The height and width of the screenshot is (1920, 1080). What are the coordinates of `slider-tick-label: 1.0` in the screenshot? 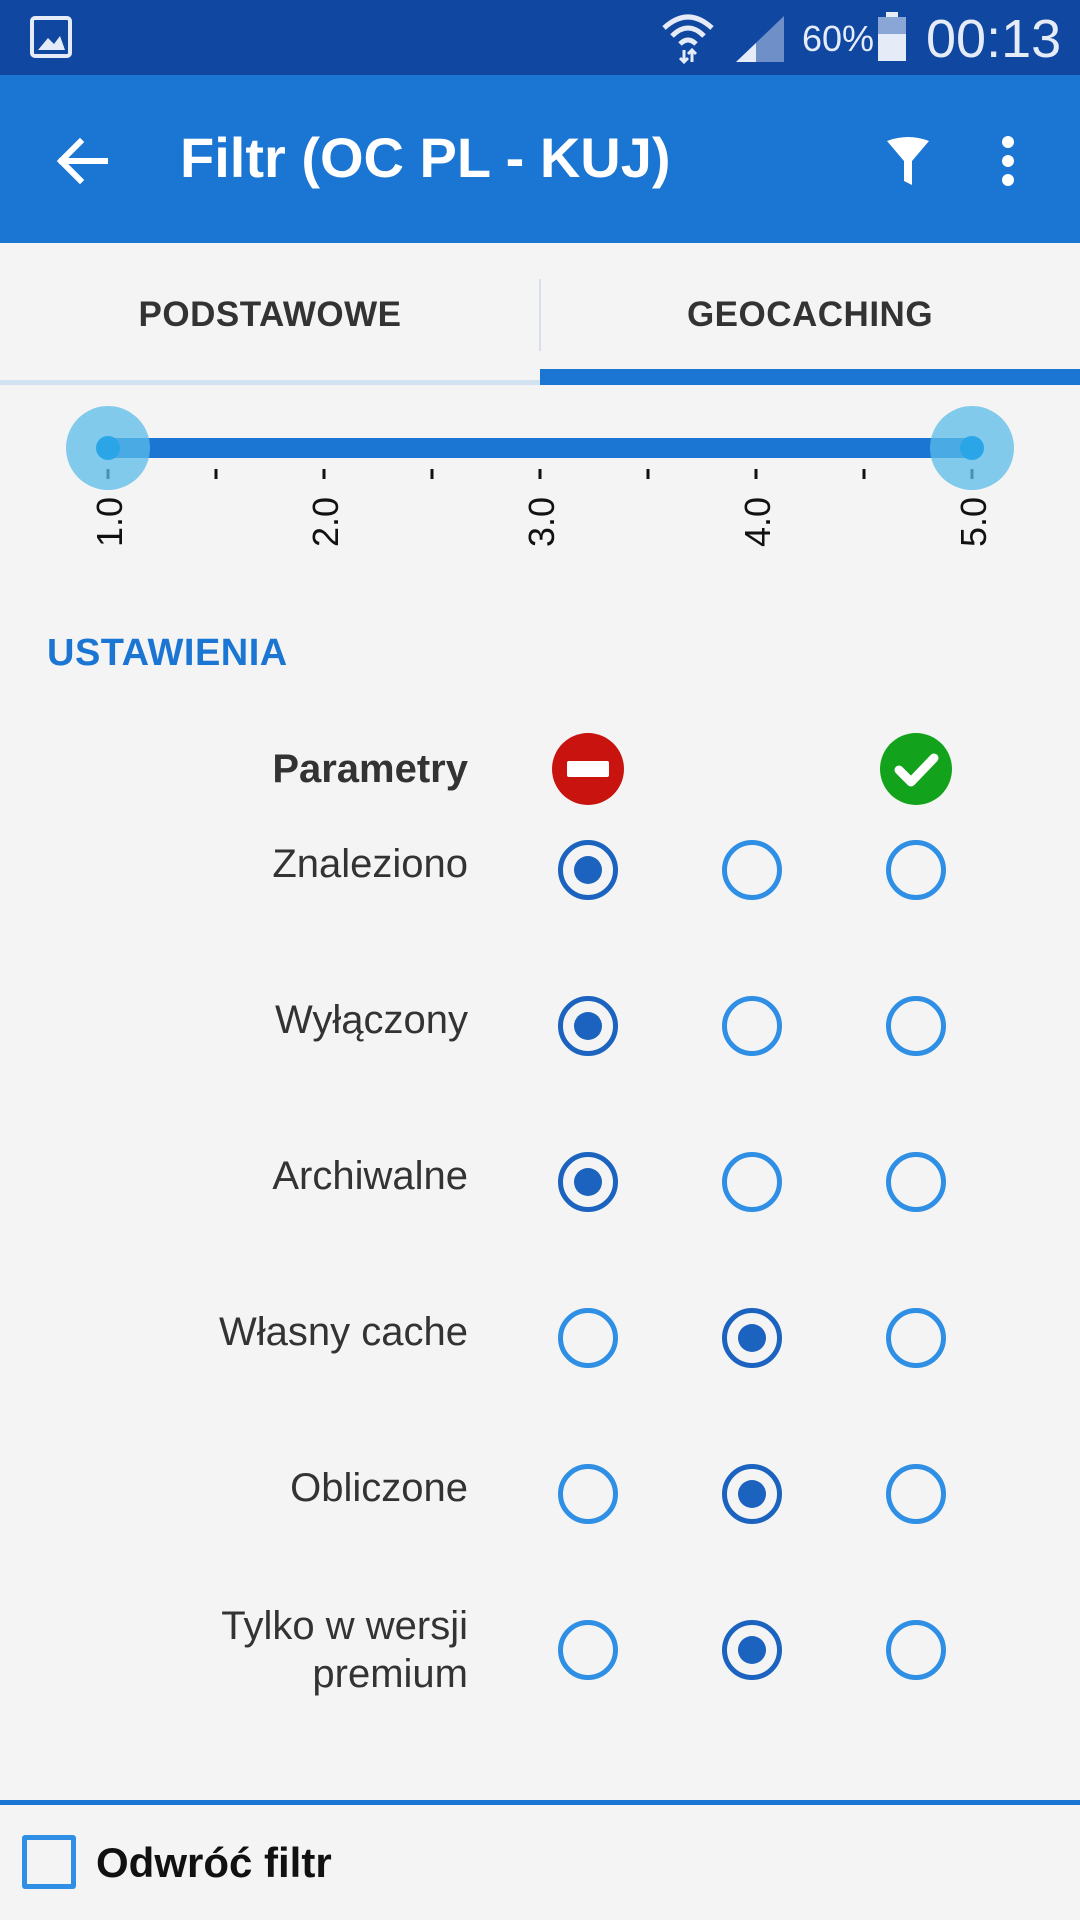 It's located at (109, 522).